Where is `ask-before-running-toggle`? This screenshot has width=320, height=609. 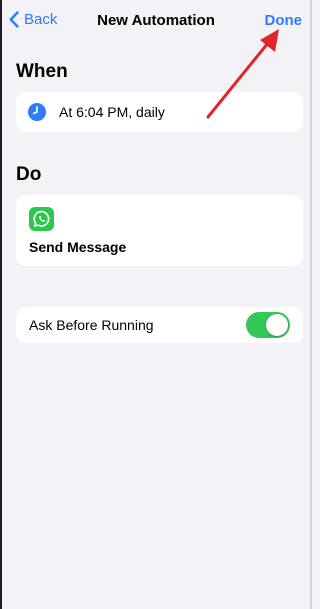 ask-before-running-toggle is located at coordinates (268, 325).